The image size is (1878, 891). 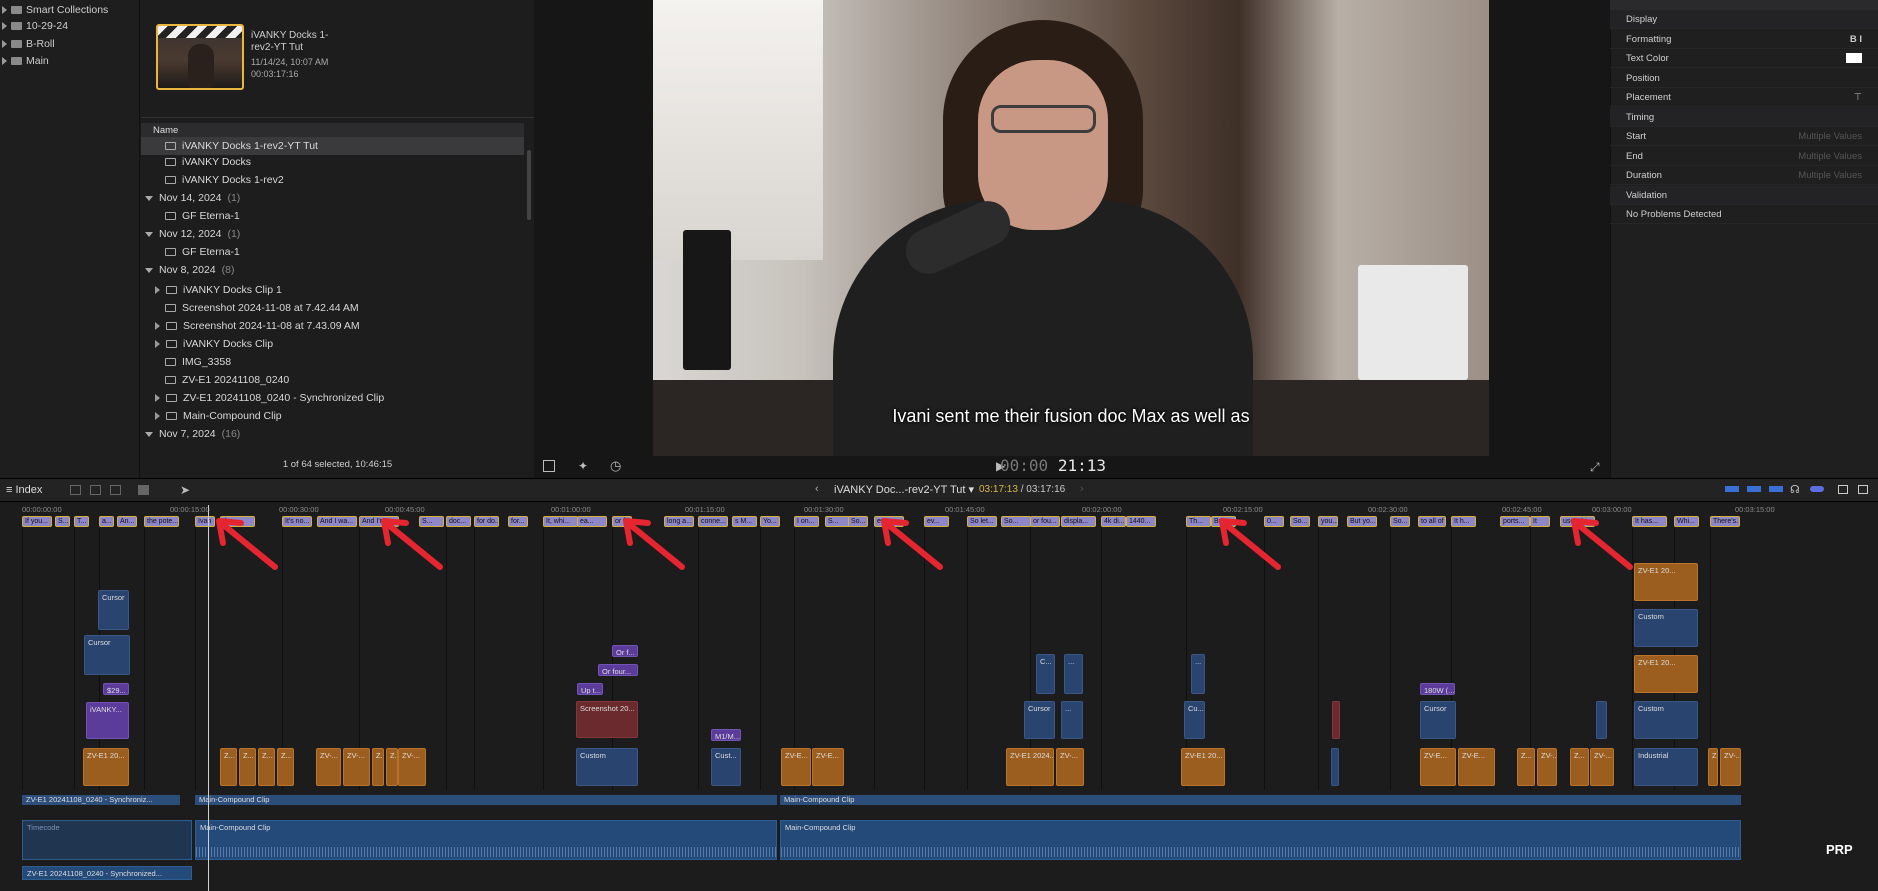 I want to click on inspector-formatting: Formatting B I, so click(x=1744, y=39).